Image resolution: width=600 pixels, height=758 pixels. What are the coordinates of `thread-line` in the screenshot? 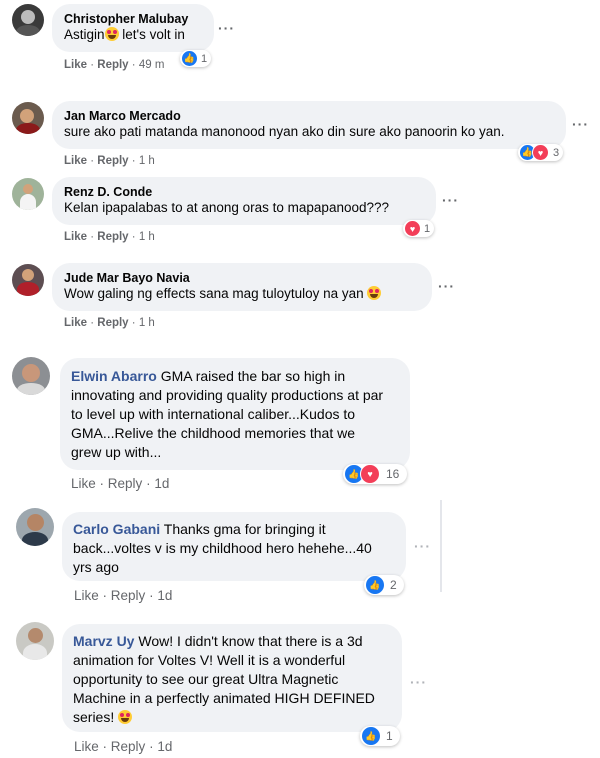 It's located at (441, 546).